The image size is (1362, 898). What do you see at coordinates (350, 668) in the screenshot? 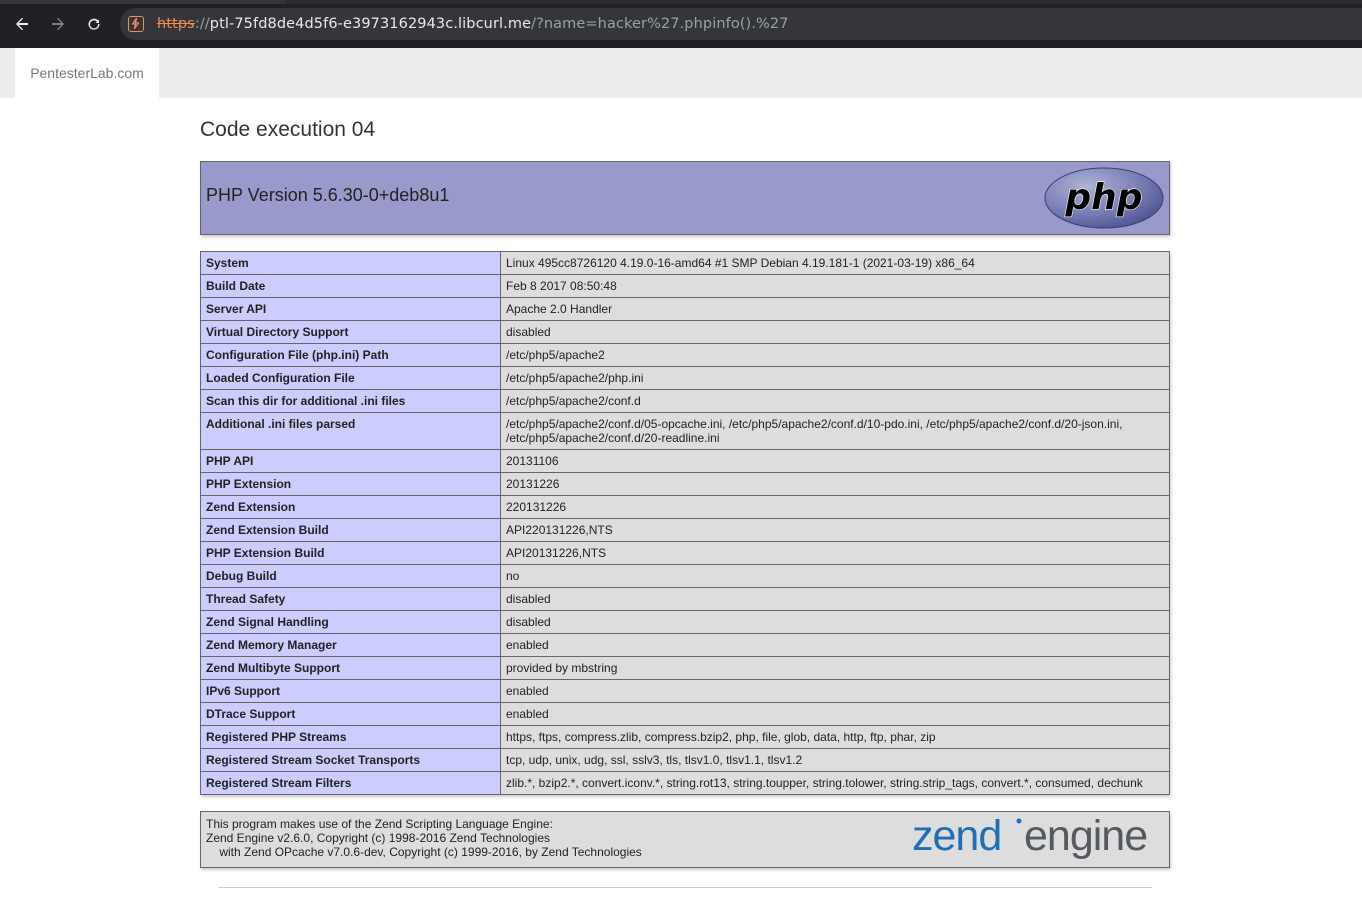
I see `row-label: Zend Multibyte Support` at bounding box center [350, 668].